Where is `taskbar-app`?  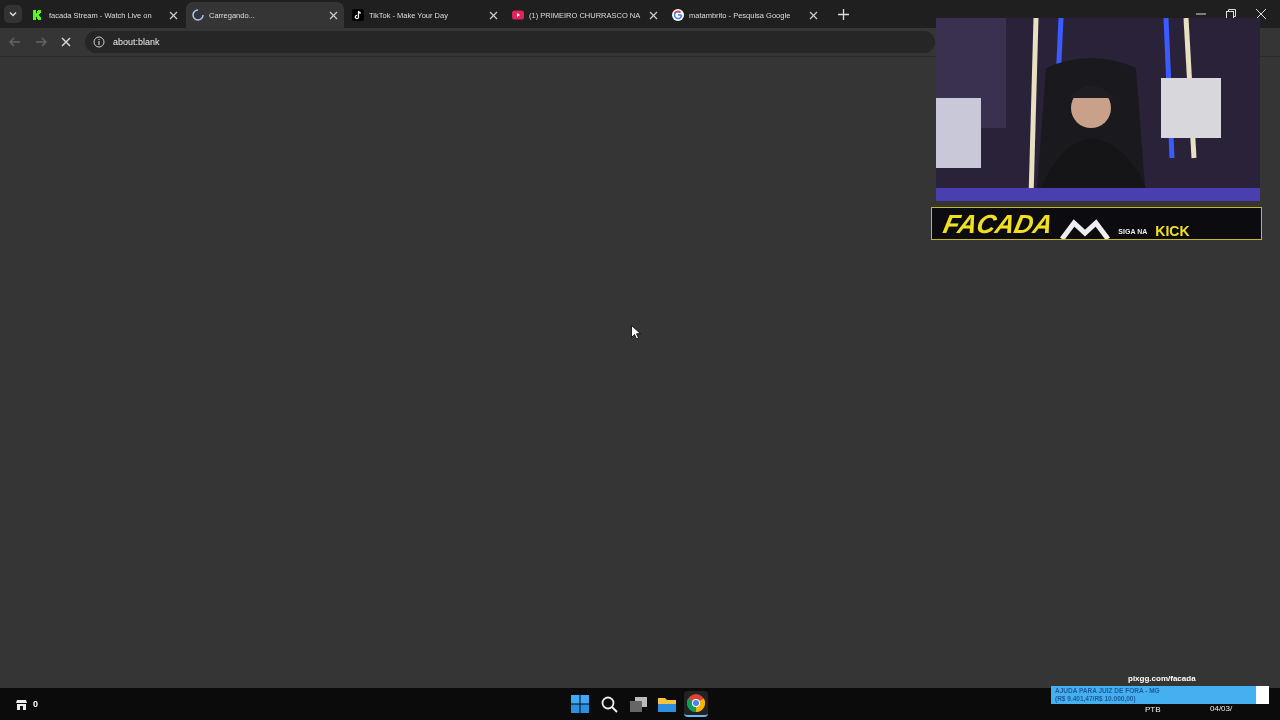
taskbar-app is located at coordinates (696, 704).